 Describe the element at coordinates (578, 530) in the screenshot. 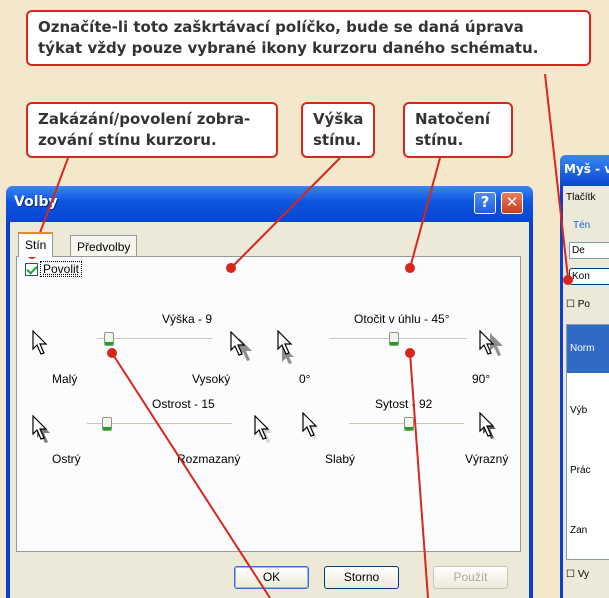

I see `background-list-item: Zan` at that location.